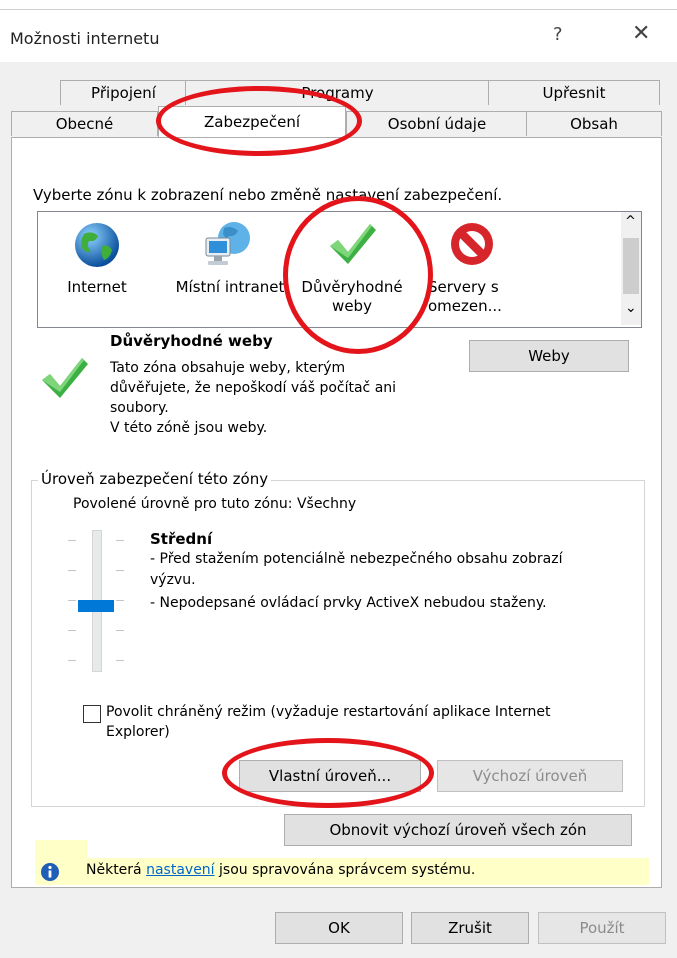  Describe the element at coordinates (339, 928) in the screenshot. I see `ok-button: OK` at that location.